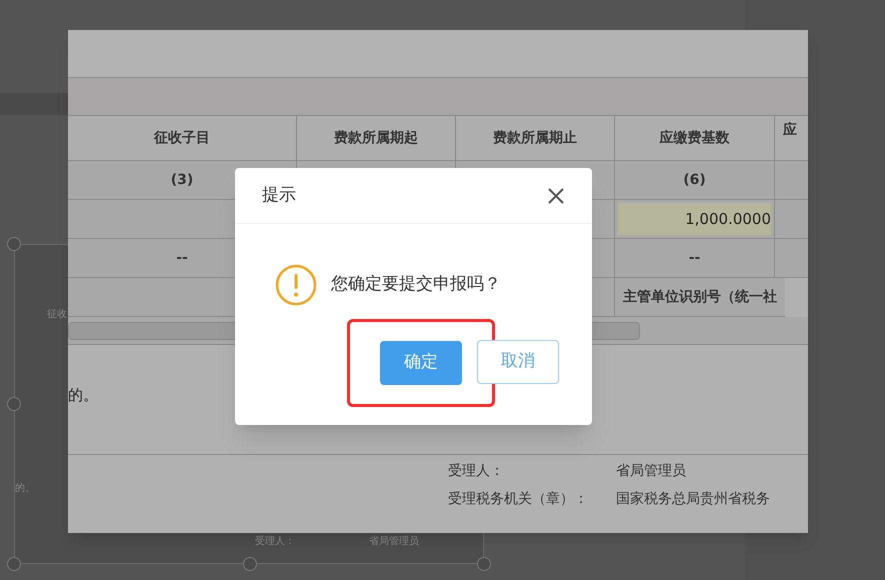 The image size is (885, 580). Describe the element at coordinates (57, 315) in the screenshot. I see `faded-text: 征收` at that location.